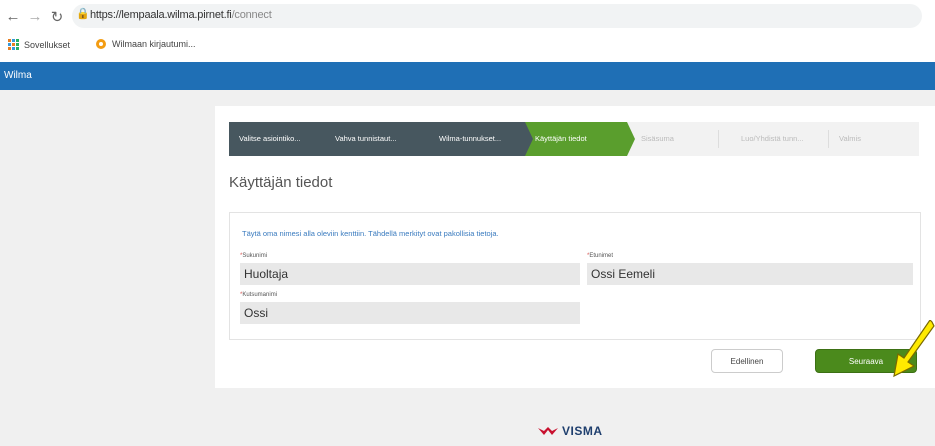 The image size is (935, 446). Describe the element at coordinates (281, 182) in the screenshot. I see `page-title: Käyttäjän tiedot` at that location.